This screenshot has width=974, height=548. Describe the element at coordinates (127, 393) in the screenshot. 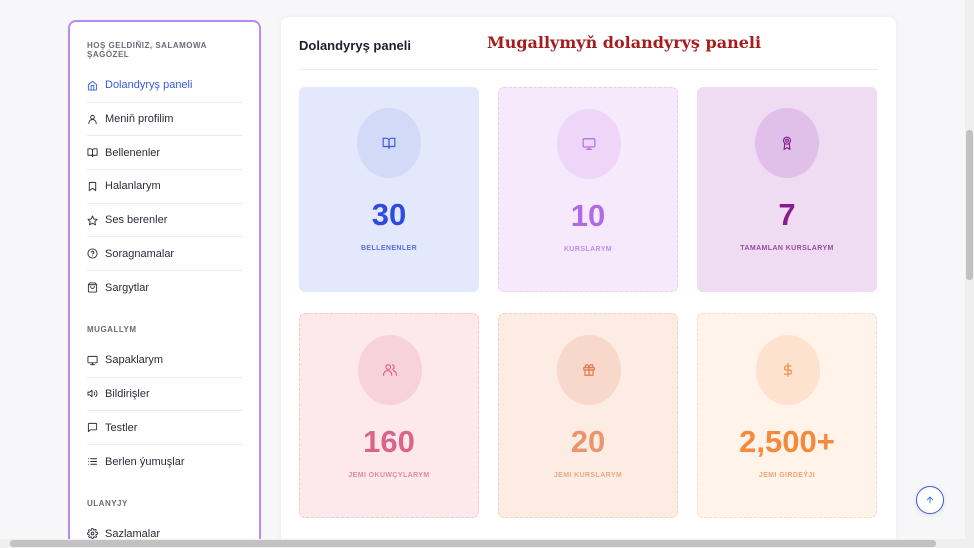

I see `sidebar-item-label: Bildirişler` at that location.